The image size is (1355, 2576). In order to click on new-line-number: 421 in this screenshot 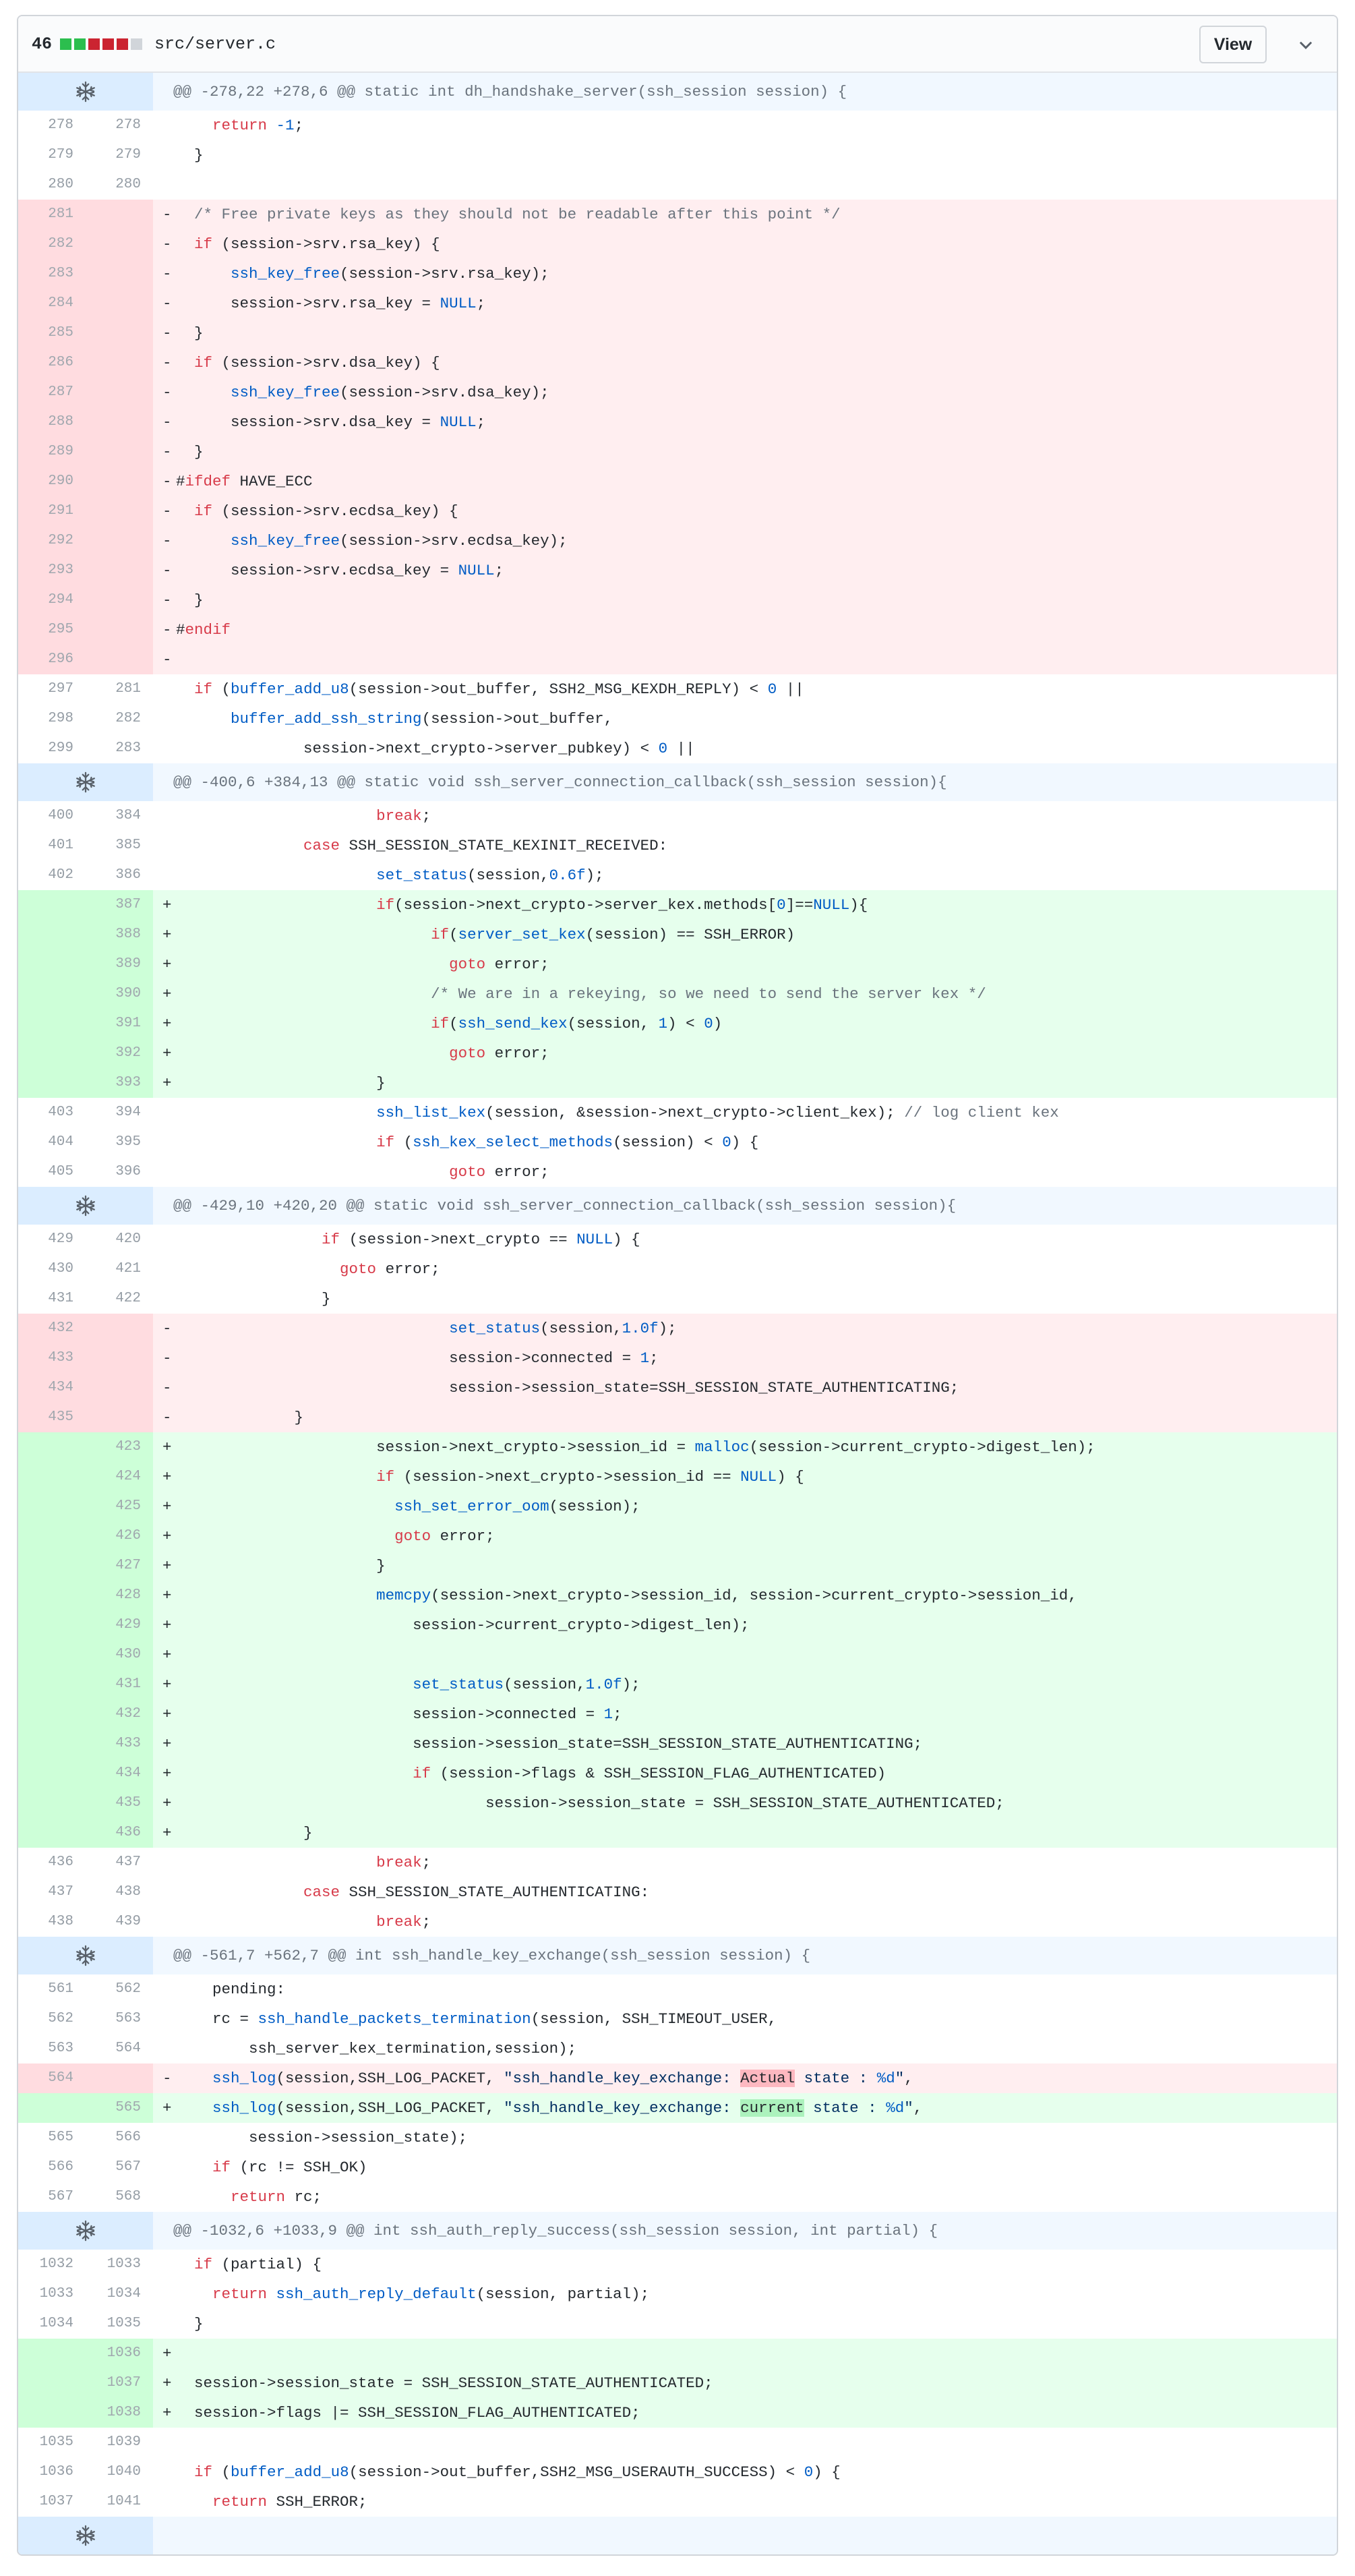, I will do `click(119, 1269)`.